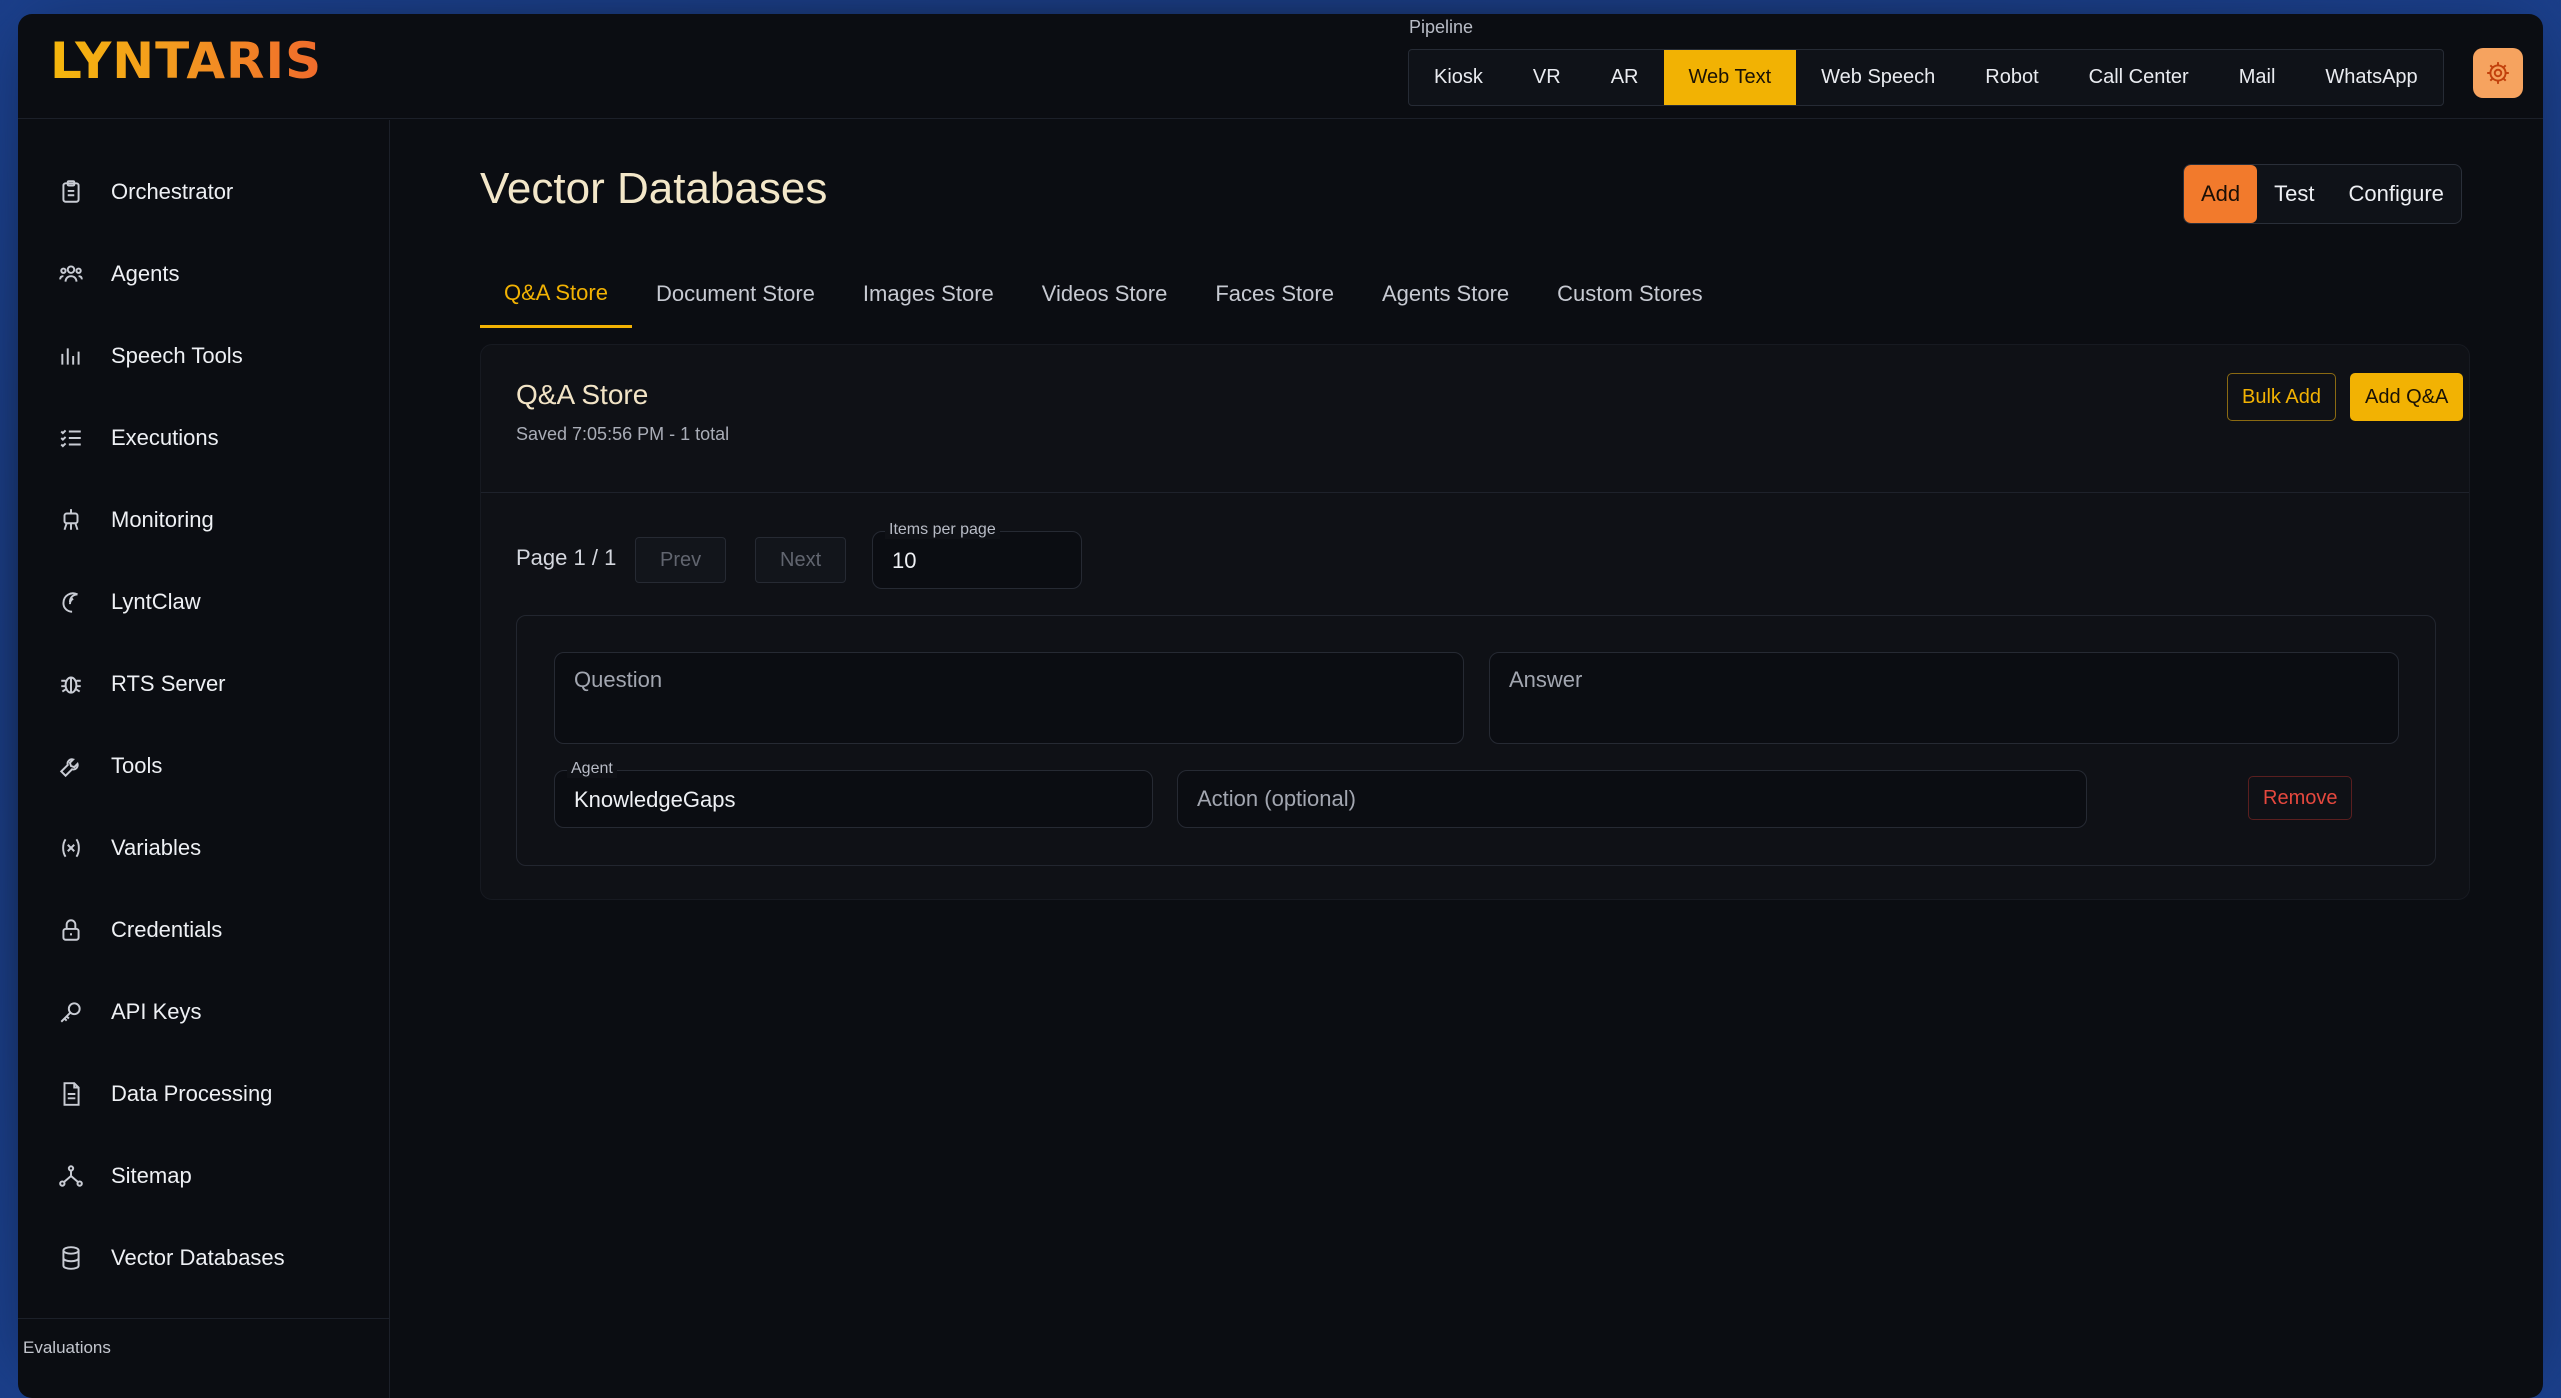 Image resolution: width=2561 pixels, height=1398 pixels. Describe the element at coordinates (618, 679) in the screenshot. I see `question-placeholder: Question` at that location.